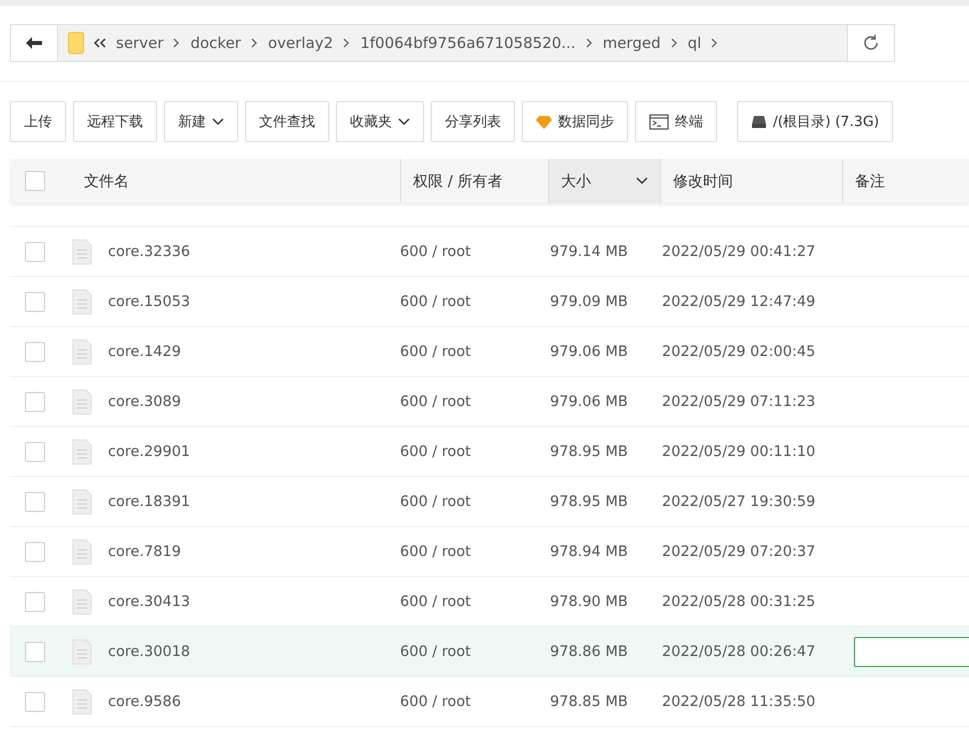 Image resolution: width=969 pixels, height=733 pixels. Describe the element at coordinates (544, 121) in the screenshot. I see `diamond-icon` at that location.